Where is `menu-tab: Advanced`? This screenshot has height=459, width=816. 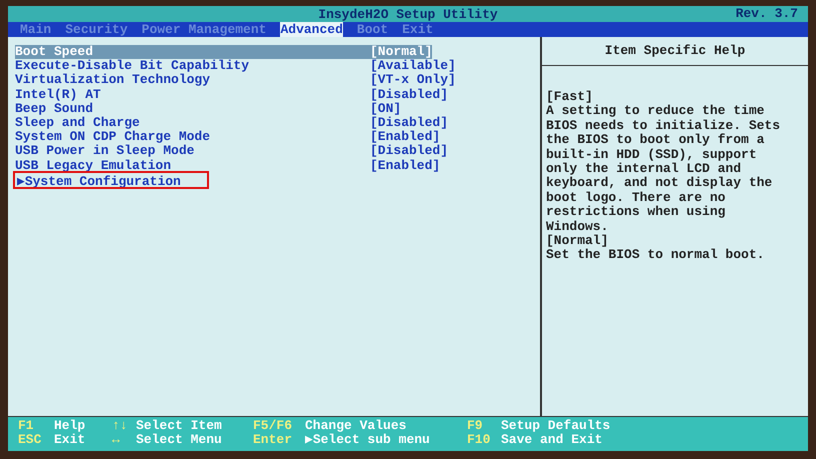 menu-tab: Advanced is located at coordinates (311, 29).